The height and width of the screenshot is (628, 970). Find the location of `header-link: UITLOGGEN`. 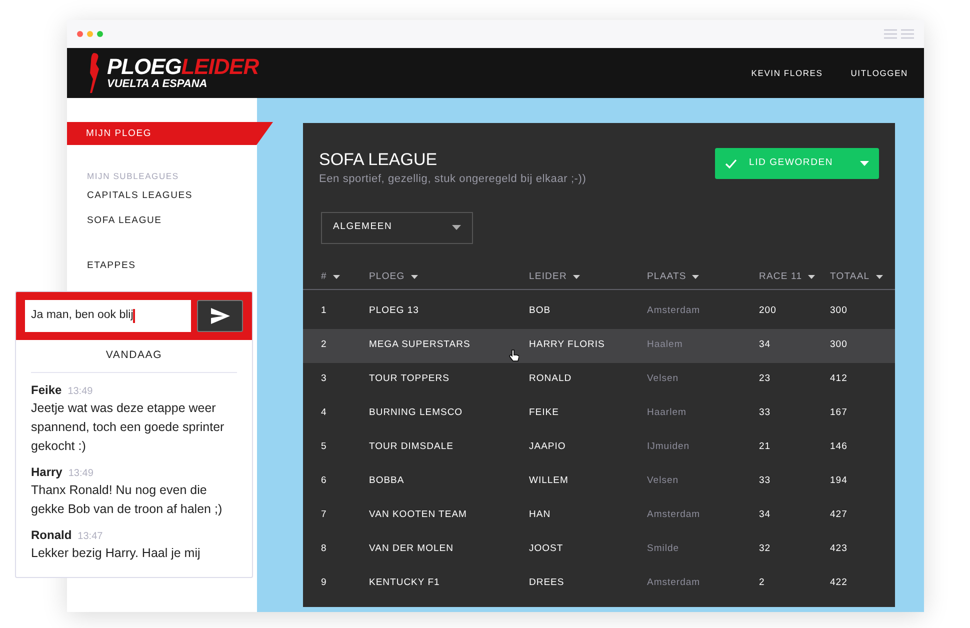

header-link: UITLOGGEN is located at coordinates (879, 73).